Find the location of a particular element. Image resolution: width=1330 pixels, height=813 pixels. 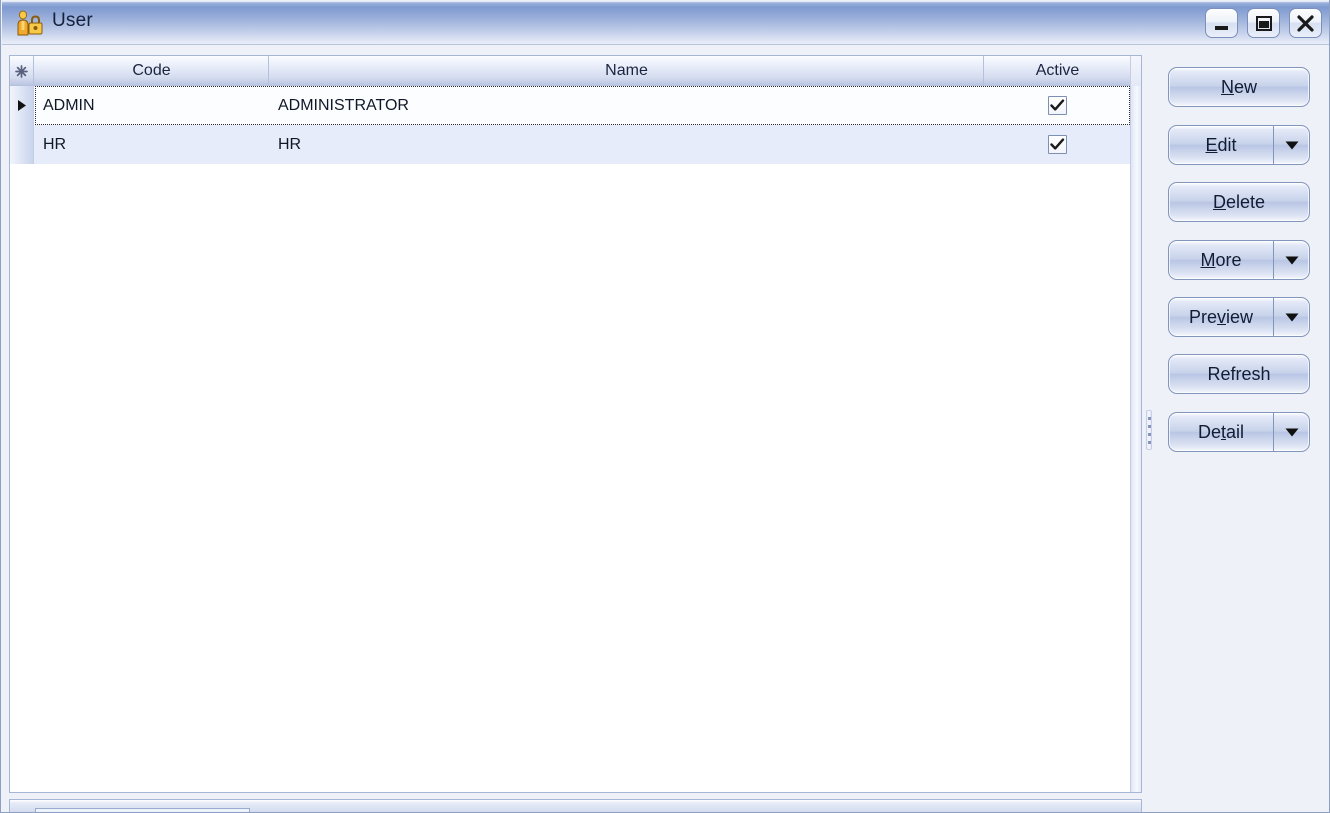

grid-vertical-scrollbar is located at coordinates (1135, 439).